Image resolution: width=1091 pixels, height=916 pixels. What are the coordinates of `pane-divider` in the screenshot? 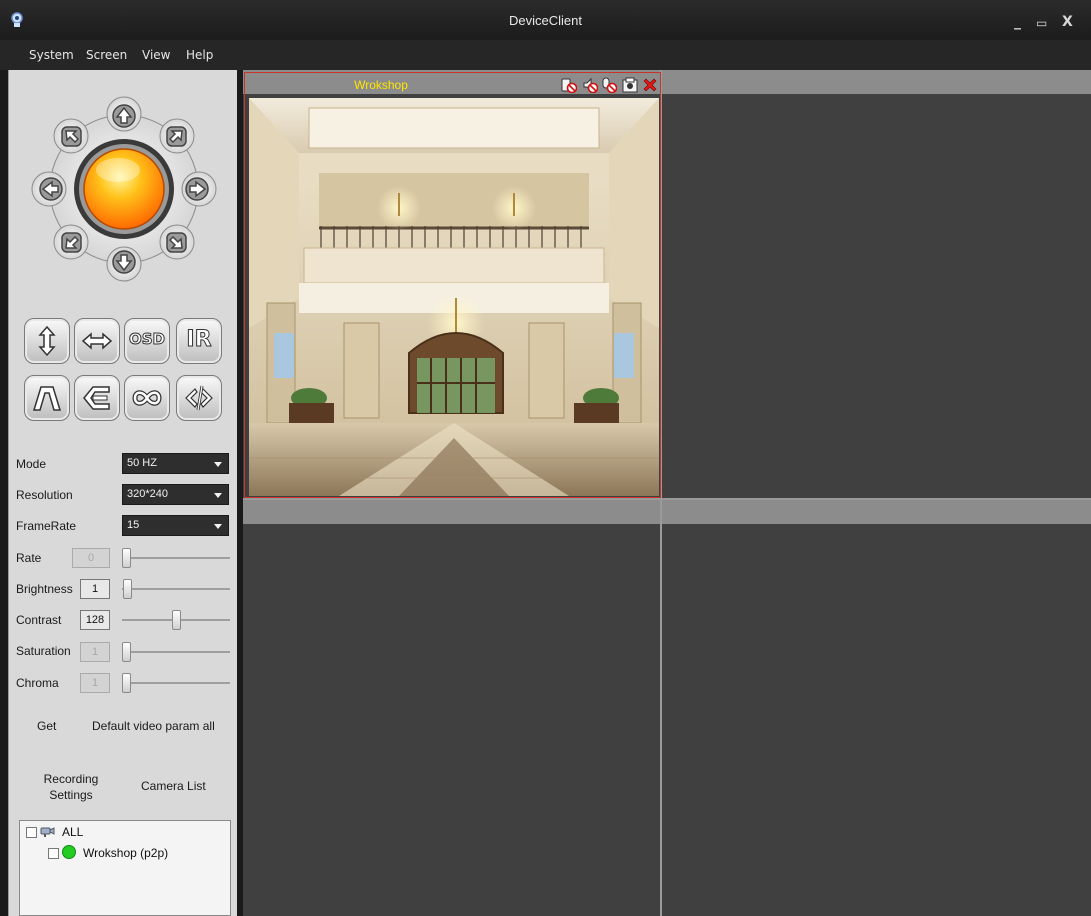 It's located at (667, 499).